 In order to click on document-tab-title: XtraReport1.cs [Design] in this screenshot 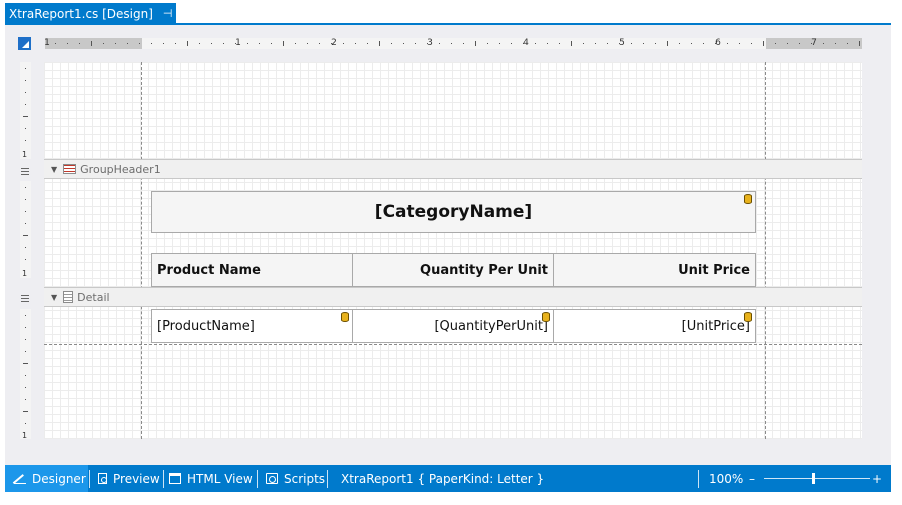, I will do `click(81, 13)`.